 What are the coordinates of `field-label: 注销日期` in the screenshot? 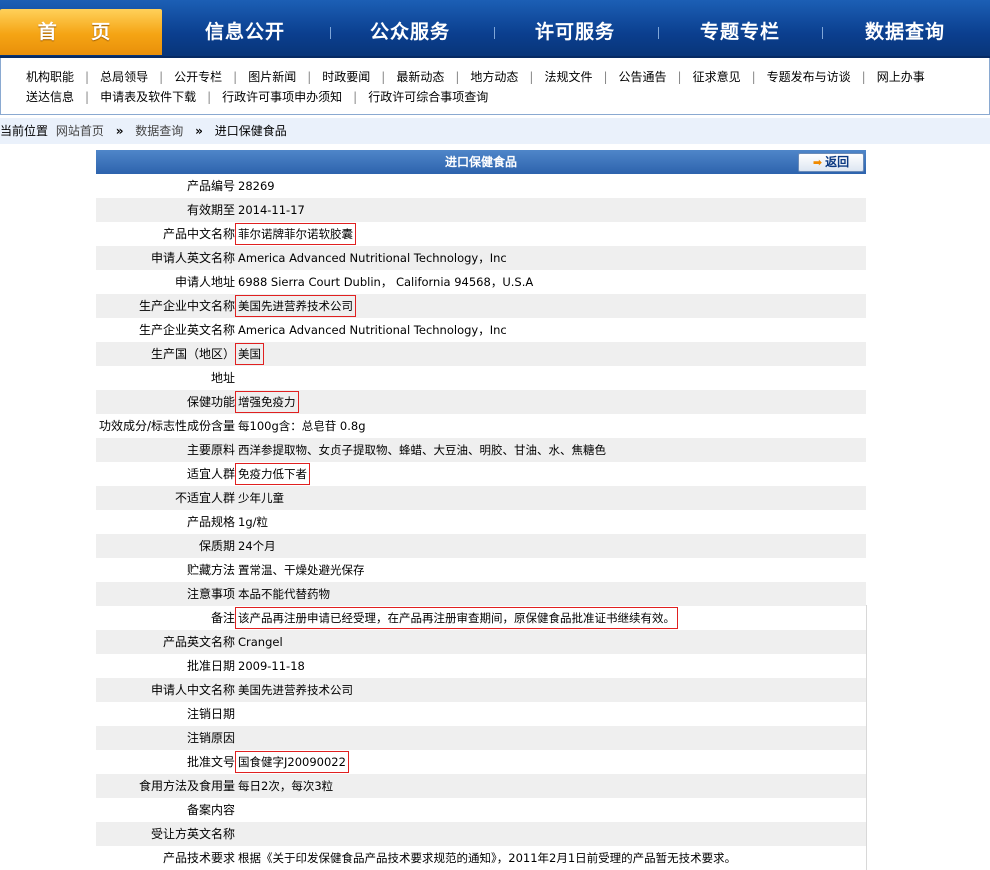 It's located at (210, 714).